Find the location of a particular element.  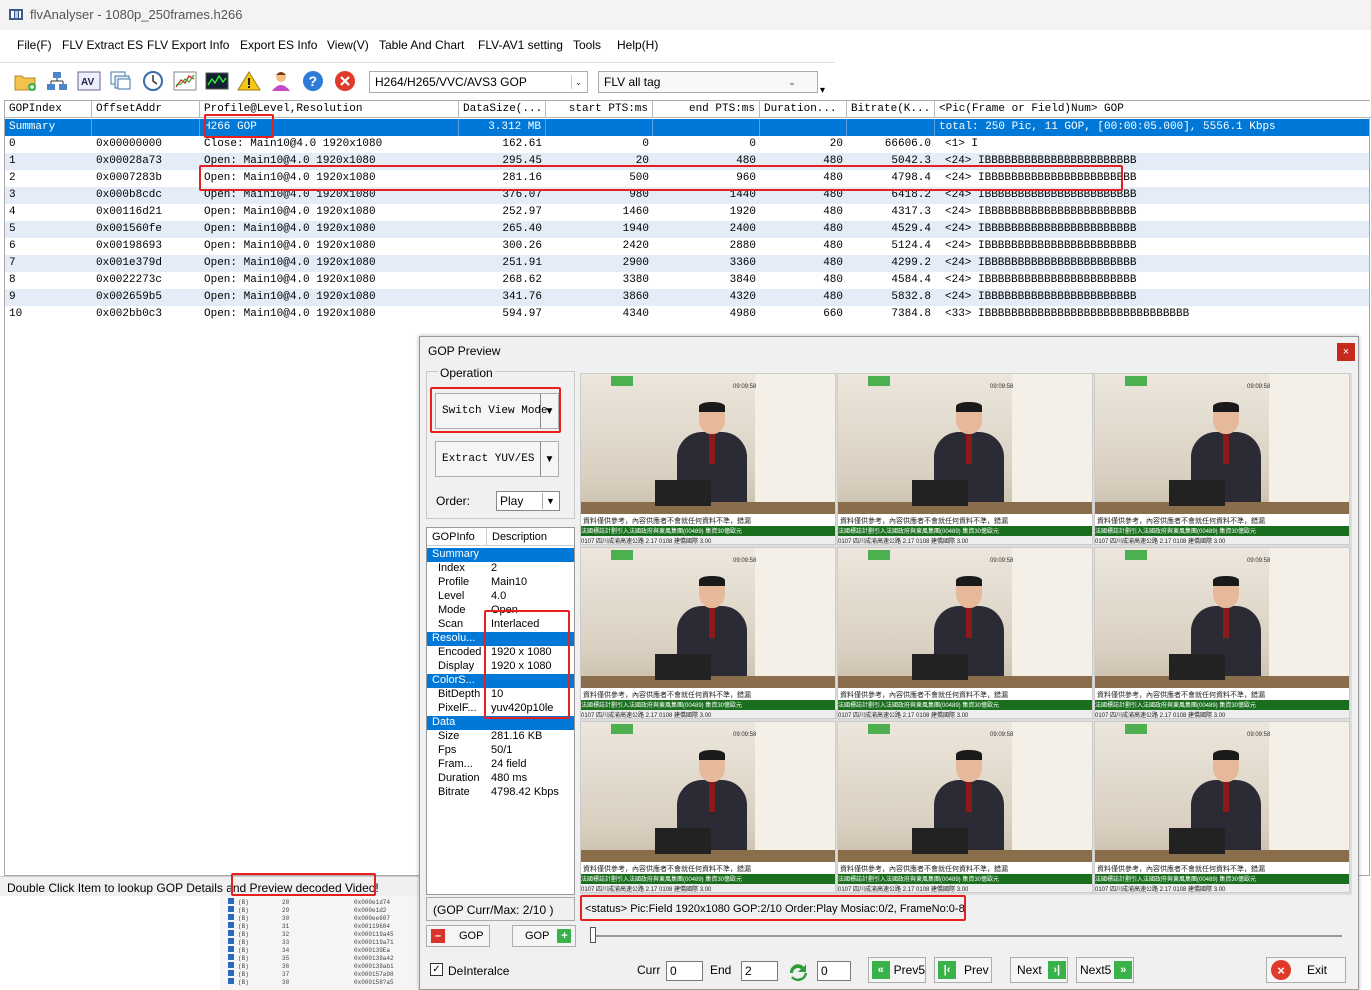

prev-button: |‹ Prev is located at coordinates (963, 970).